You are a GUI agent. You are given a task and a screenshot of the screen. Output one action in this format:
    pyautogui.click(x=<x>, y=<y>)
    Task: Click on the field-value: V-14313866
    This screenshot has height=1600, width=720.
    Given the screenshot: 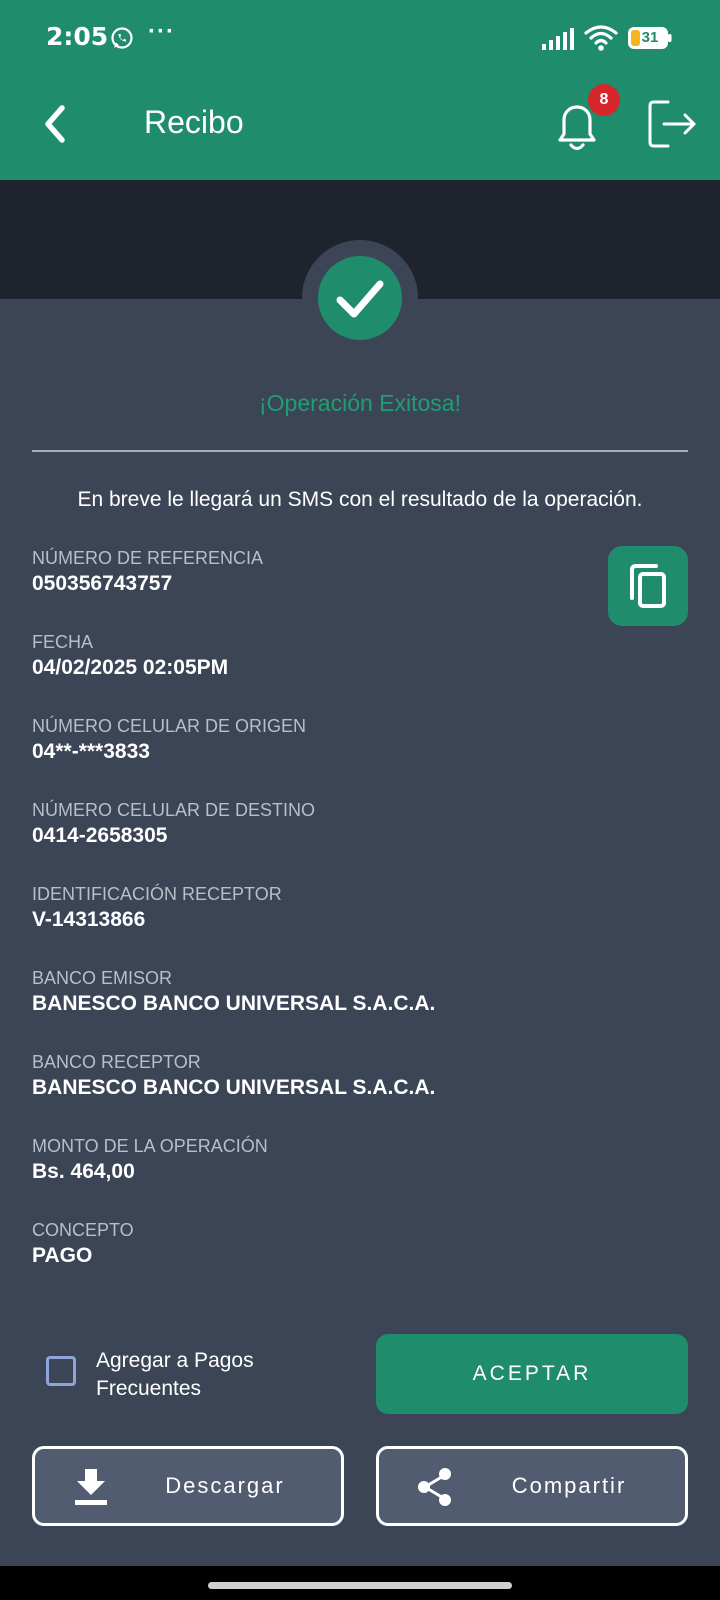 What is the action you would take?
    pyautogui.click(x=89, y=919)
    